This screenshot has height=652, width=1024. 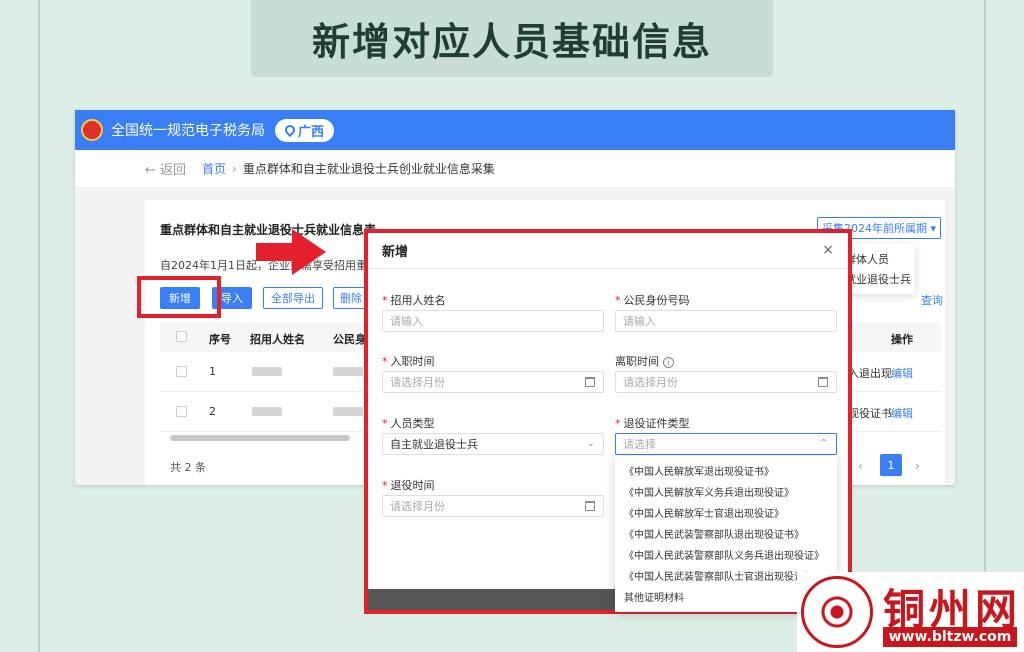 I want to click on cert-option: 《中国人民解放军士官退出现役证》, so click(x=726, y=514).